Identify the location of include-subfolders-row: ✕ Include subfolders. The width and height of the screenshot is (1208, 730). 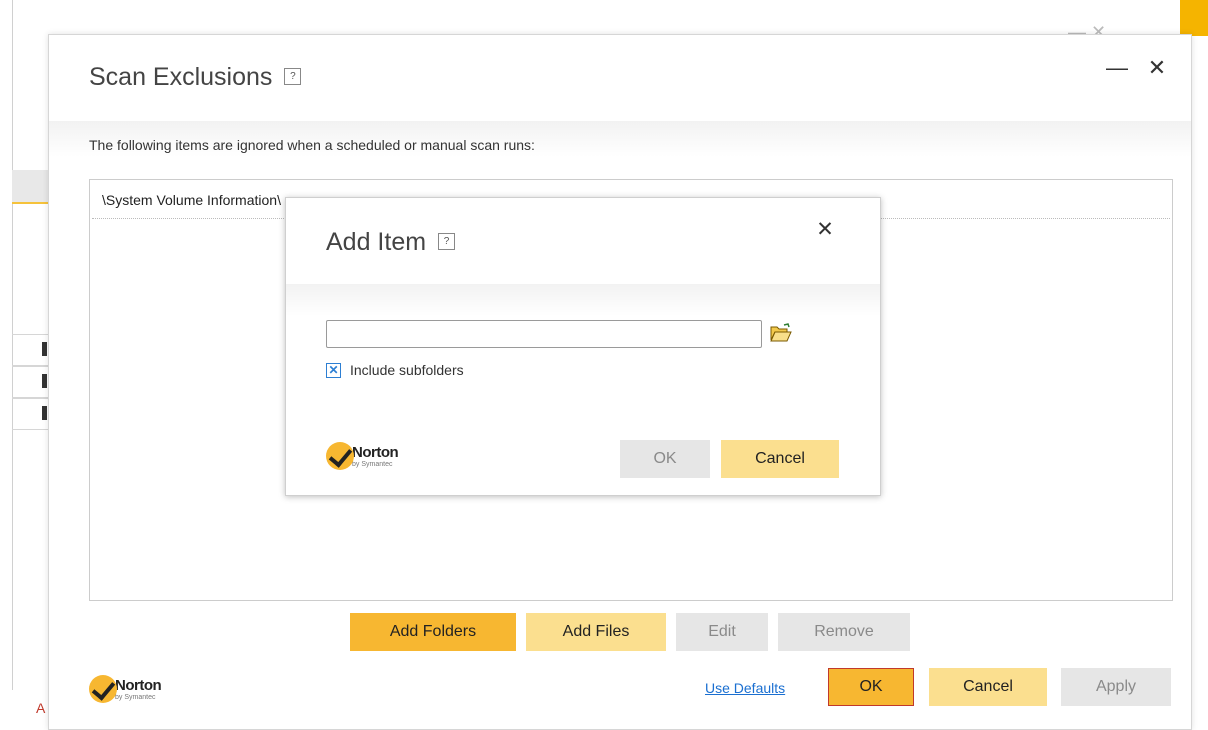
(395, 370).